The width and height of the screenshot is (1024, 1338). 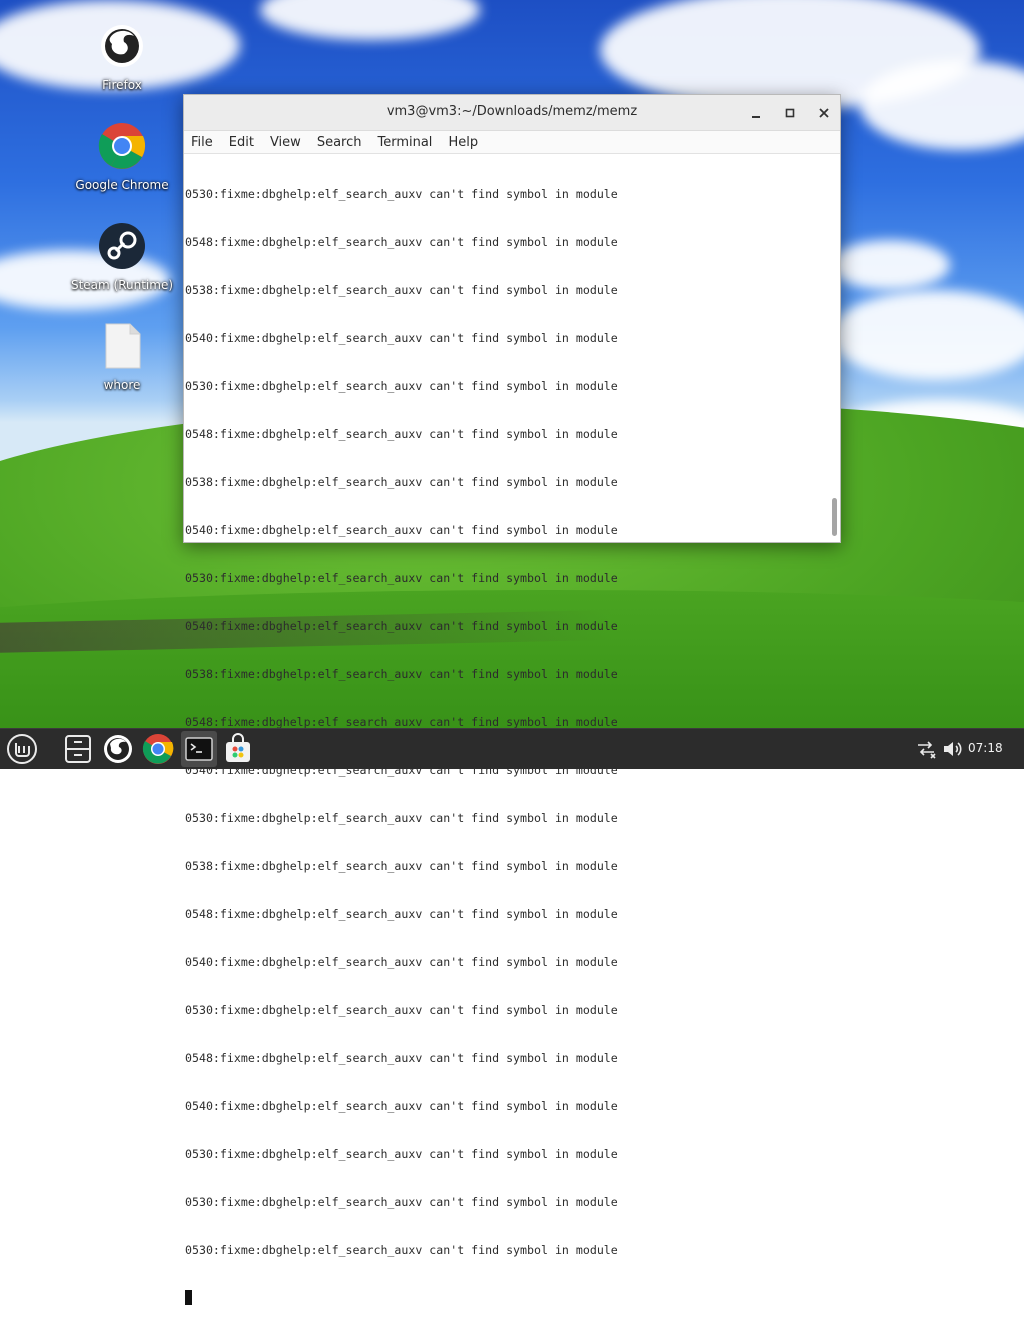 I want to click on taskbar: 07:18, so click(x=512, y=748).